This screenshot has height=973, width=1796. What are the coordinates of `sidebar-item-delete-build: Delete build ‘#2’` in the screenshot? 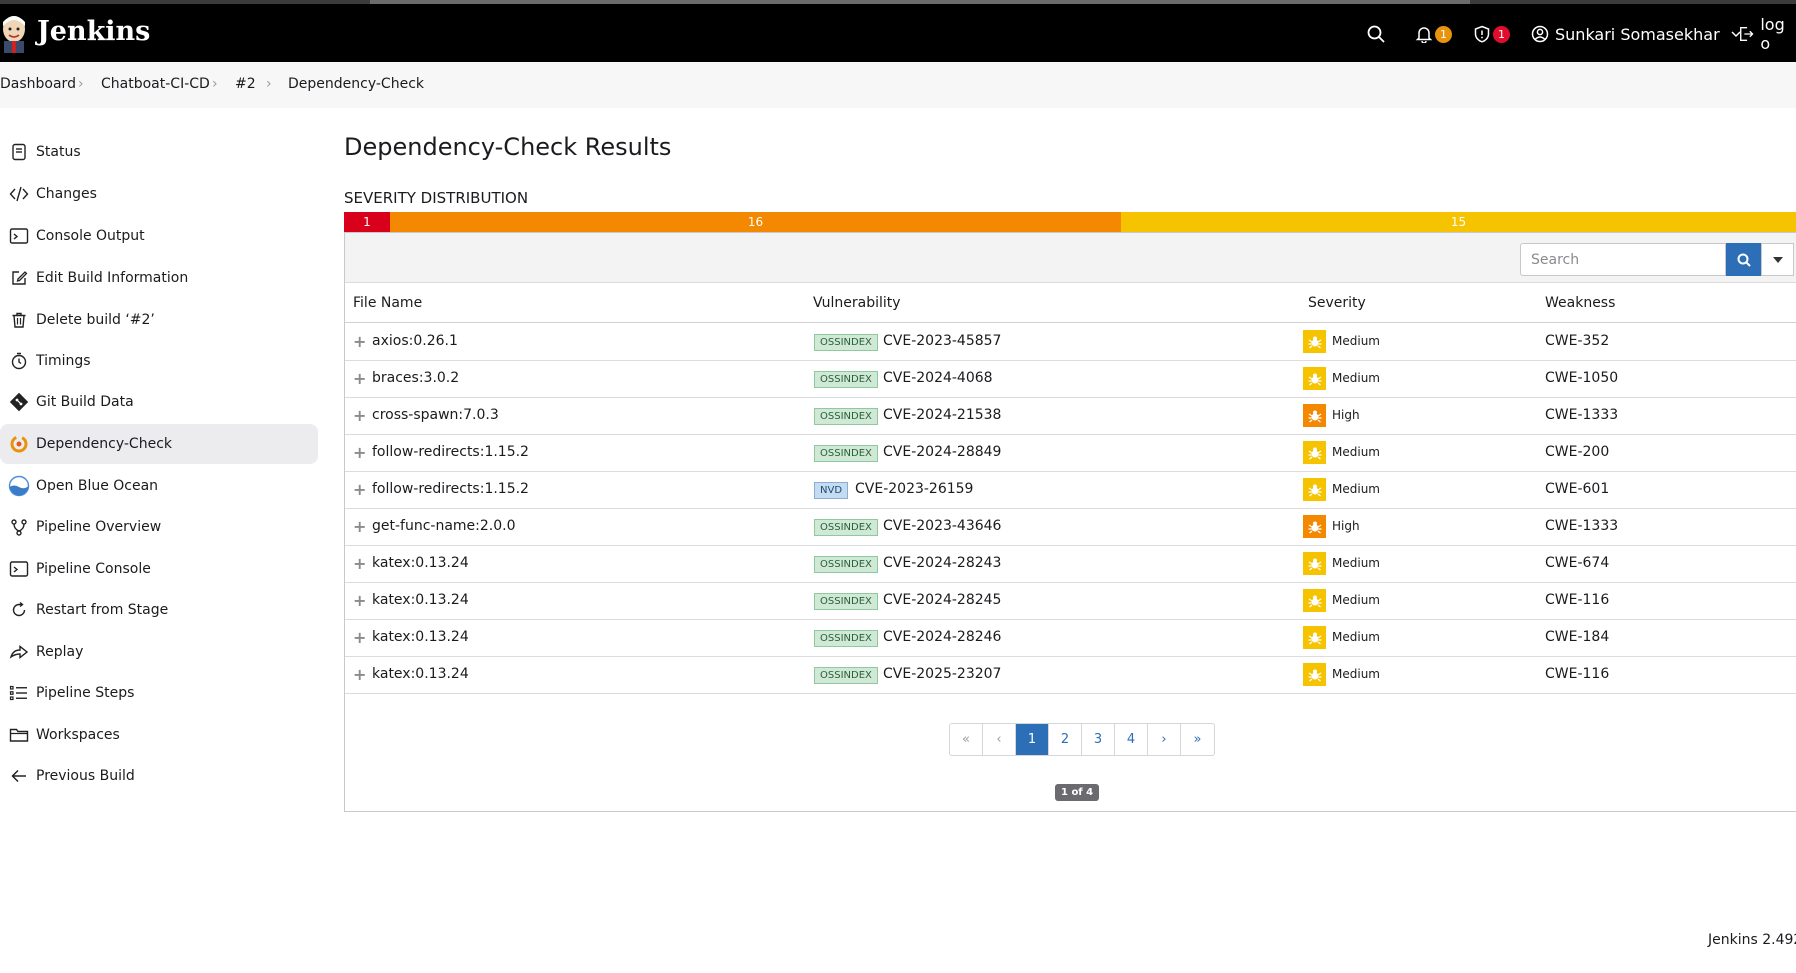 It's located at (159, 320).